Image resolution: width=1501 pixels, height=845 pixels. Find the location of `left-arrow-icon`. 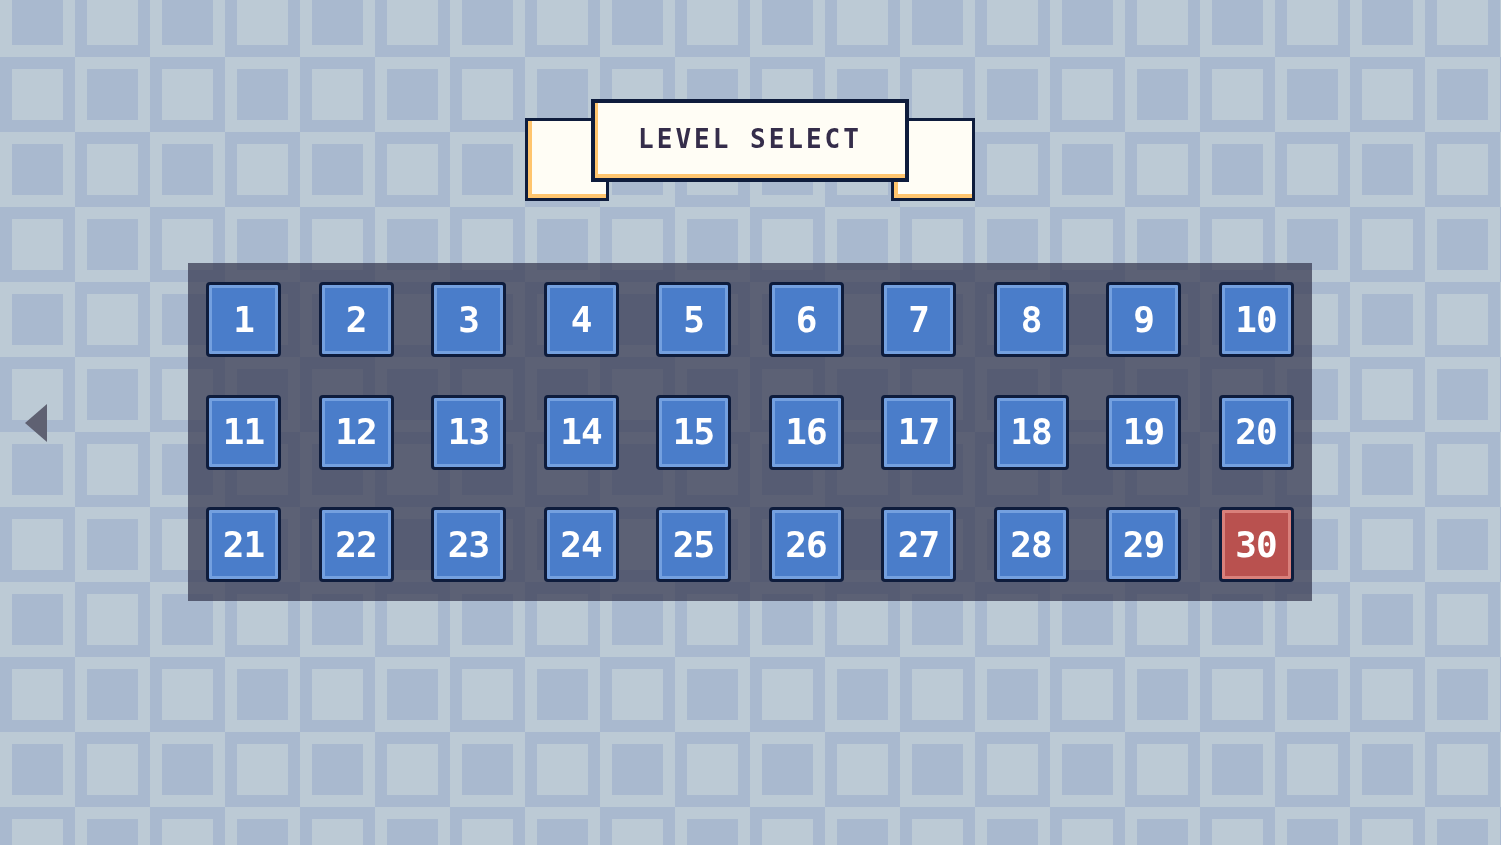

left-arrow-icon is located at coordinates (36, 423).